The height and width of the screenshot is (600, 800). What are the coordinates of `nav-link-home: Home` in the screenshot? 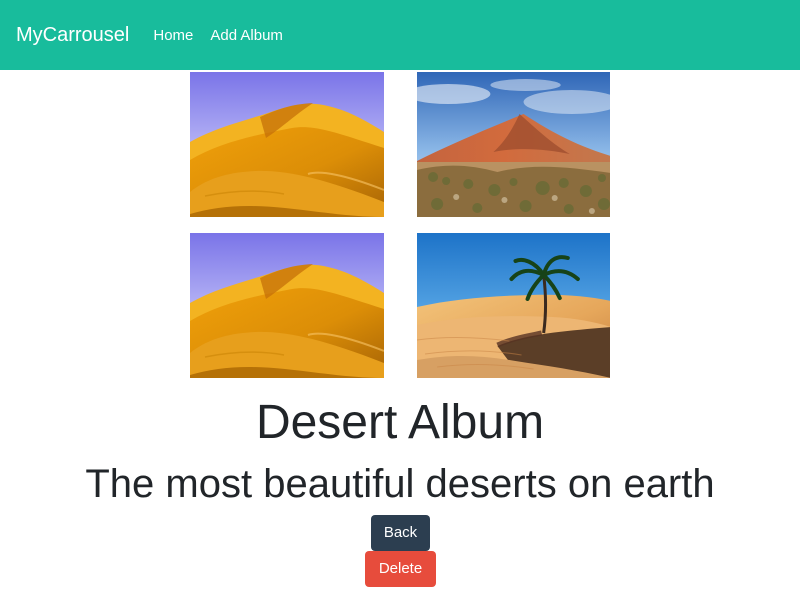 It's located at (173, 35).